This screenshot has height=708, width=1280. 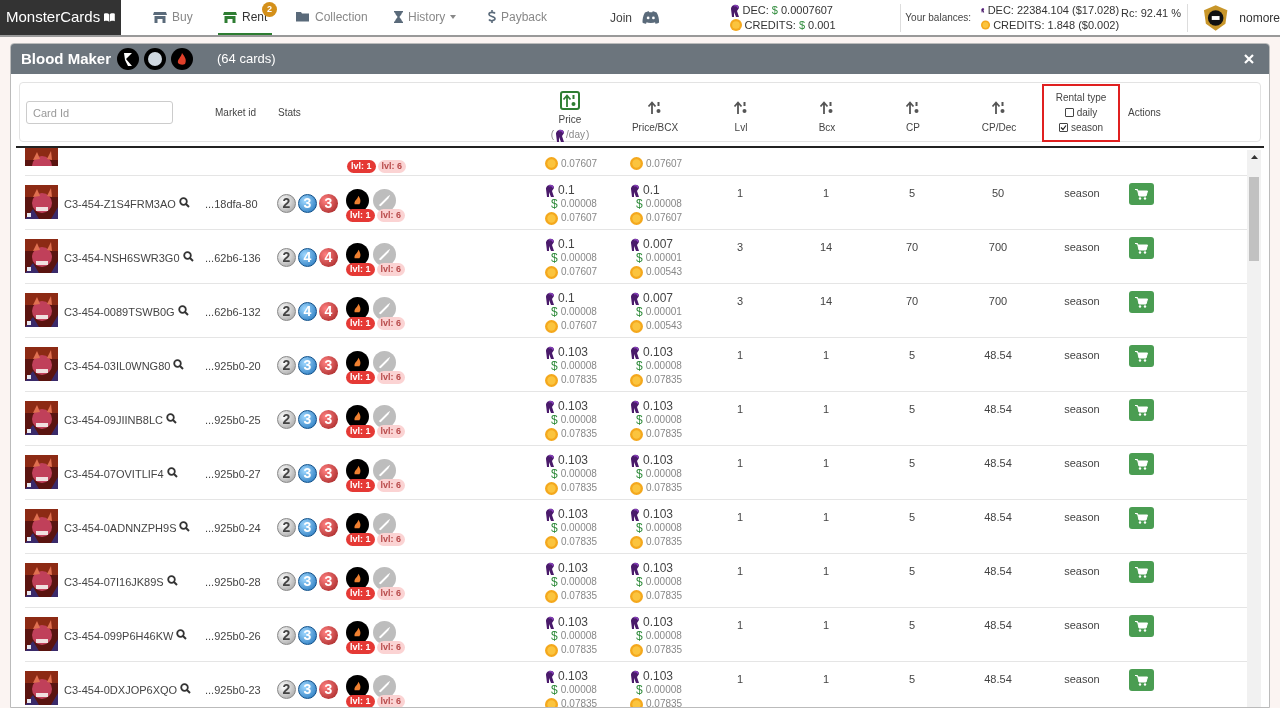 What do you see at coordinates (117, 366) in the screenshot?
I see `card-id: C3-454-03IL0WNG80` at bounding box center [117, 366].